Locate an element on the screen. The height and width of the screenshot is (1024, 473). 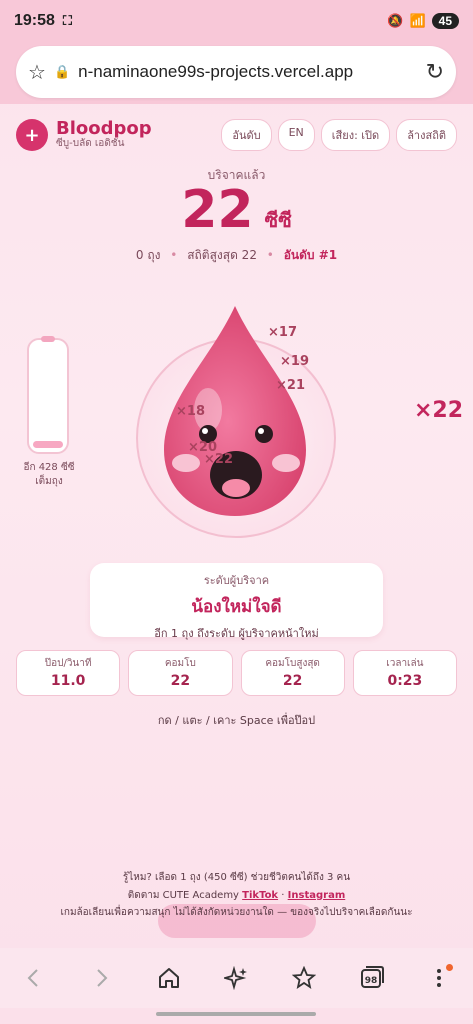
tabs-count-icon: 98 is located at coordinates (372, 977).